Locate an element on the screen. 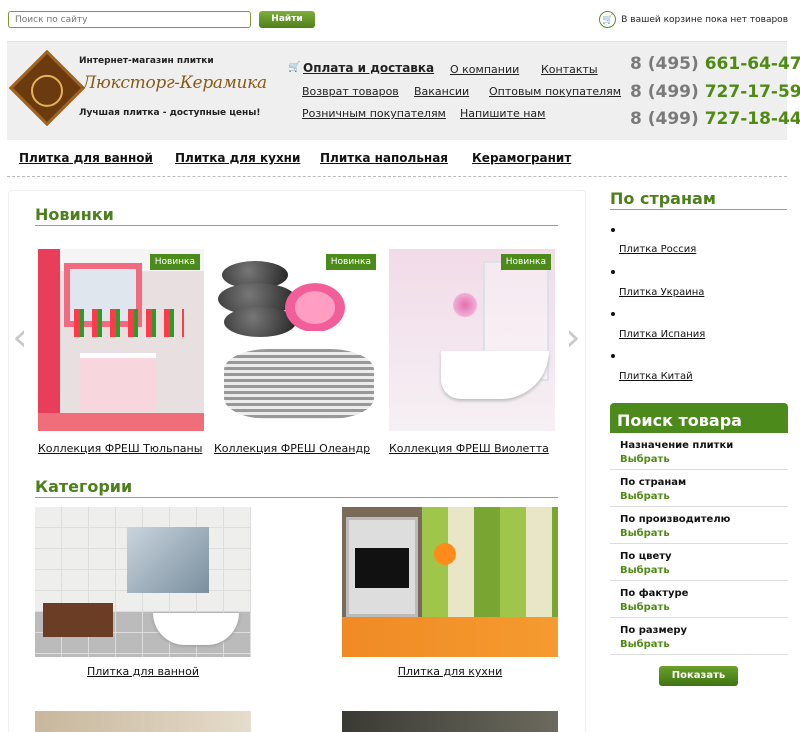 The width and height of the screenshot is (800, 732). category-card-bathroom: Плитка для ванной is located at coordinates (143, 592).